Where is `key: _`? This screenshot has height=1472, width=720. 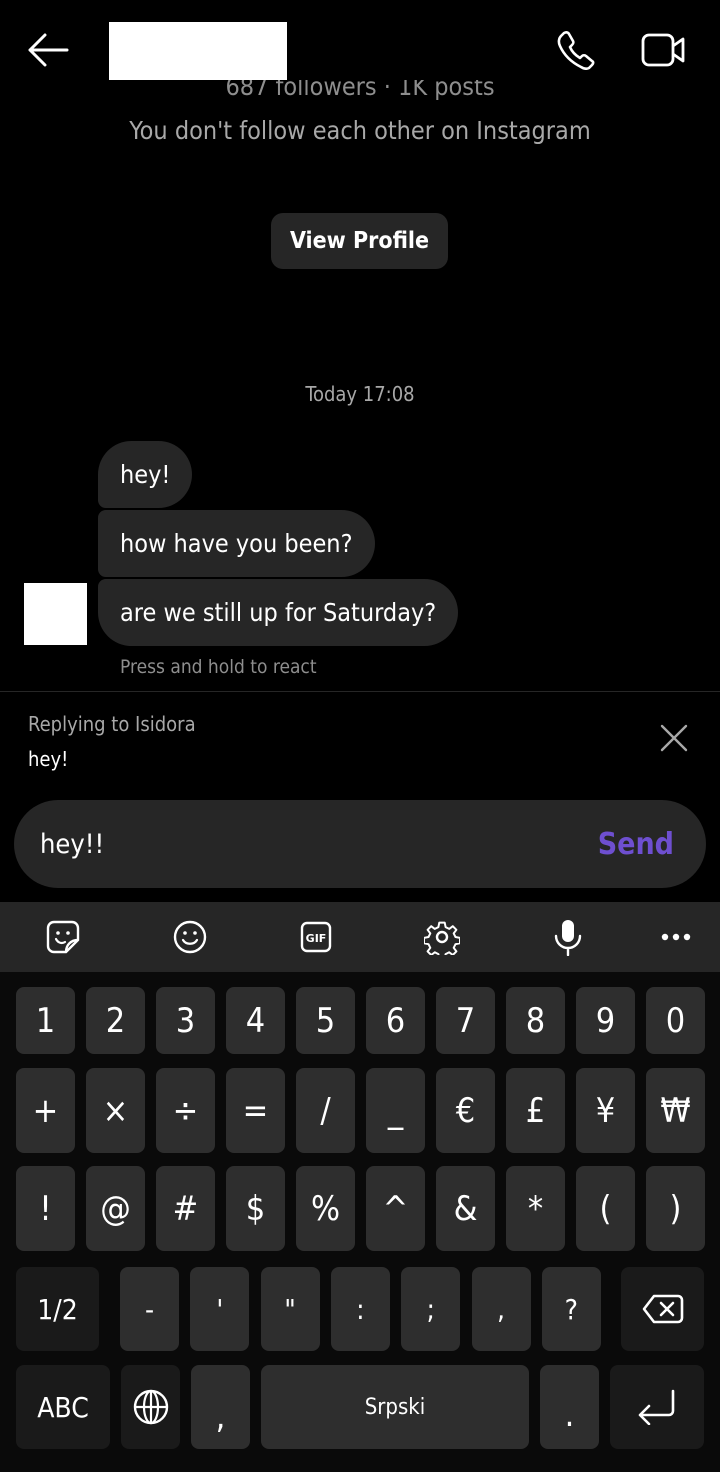
key: _ is located at coordinates (395, 1110).